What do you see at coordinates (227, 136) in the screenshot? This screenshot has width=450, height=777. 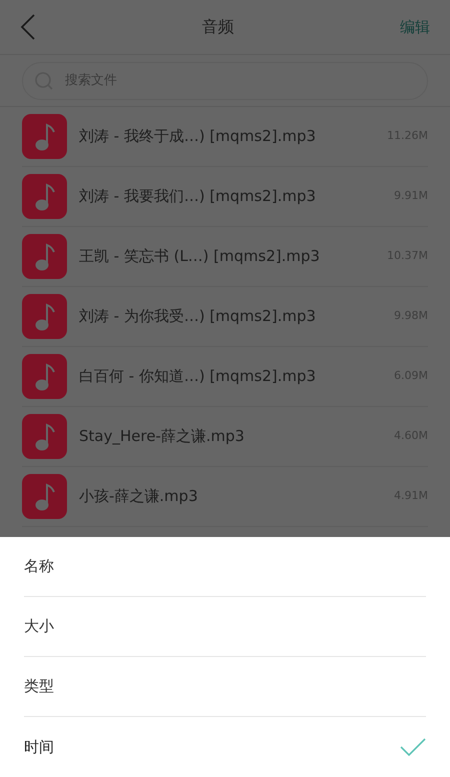 I see `file-name: 刘涛 - 我终于成…) [mqms2].mp3` at bounding box center [227, 136].